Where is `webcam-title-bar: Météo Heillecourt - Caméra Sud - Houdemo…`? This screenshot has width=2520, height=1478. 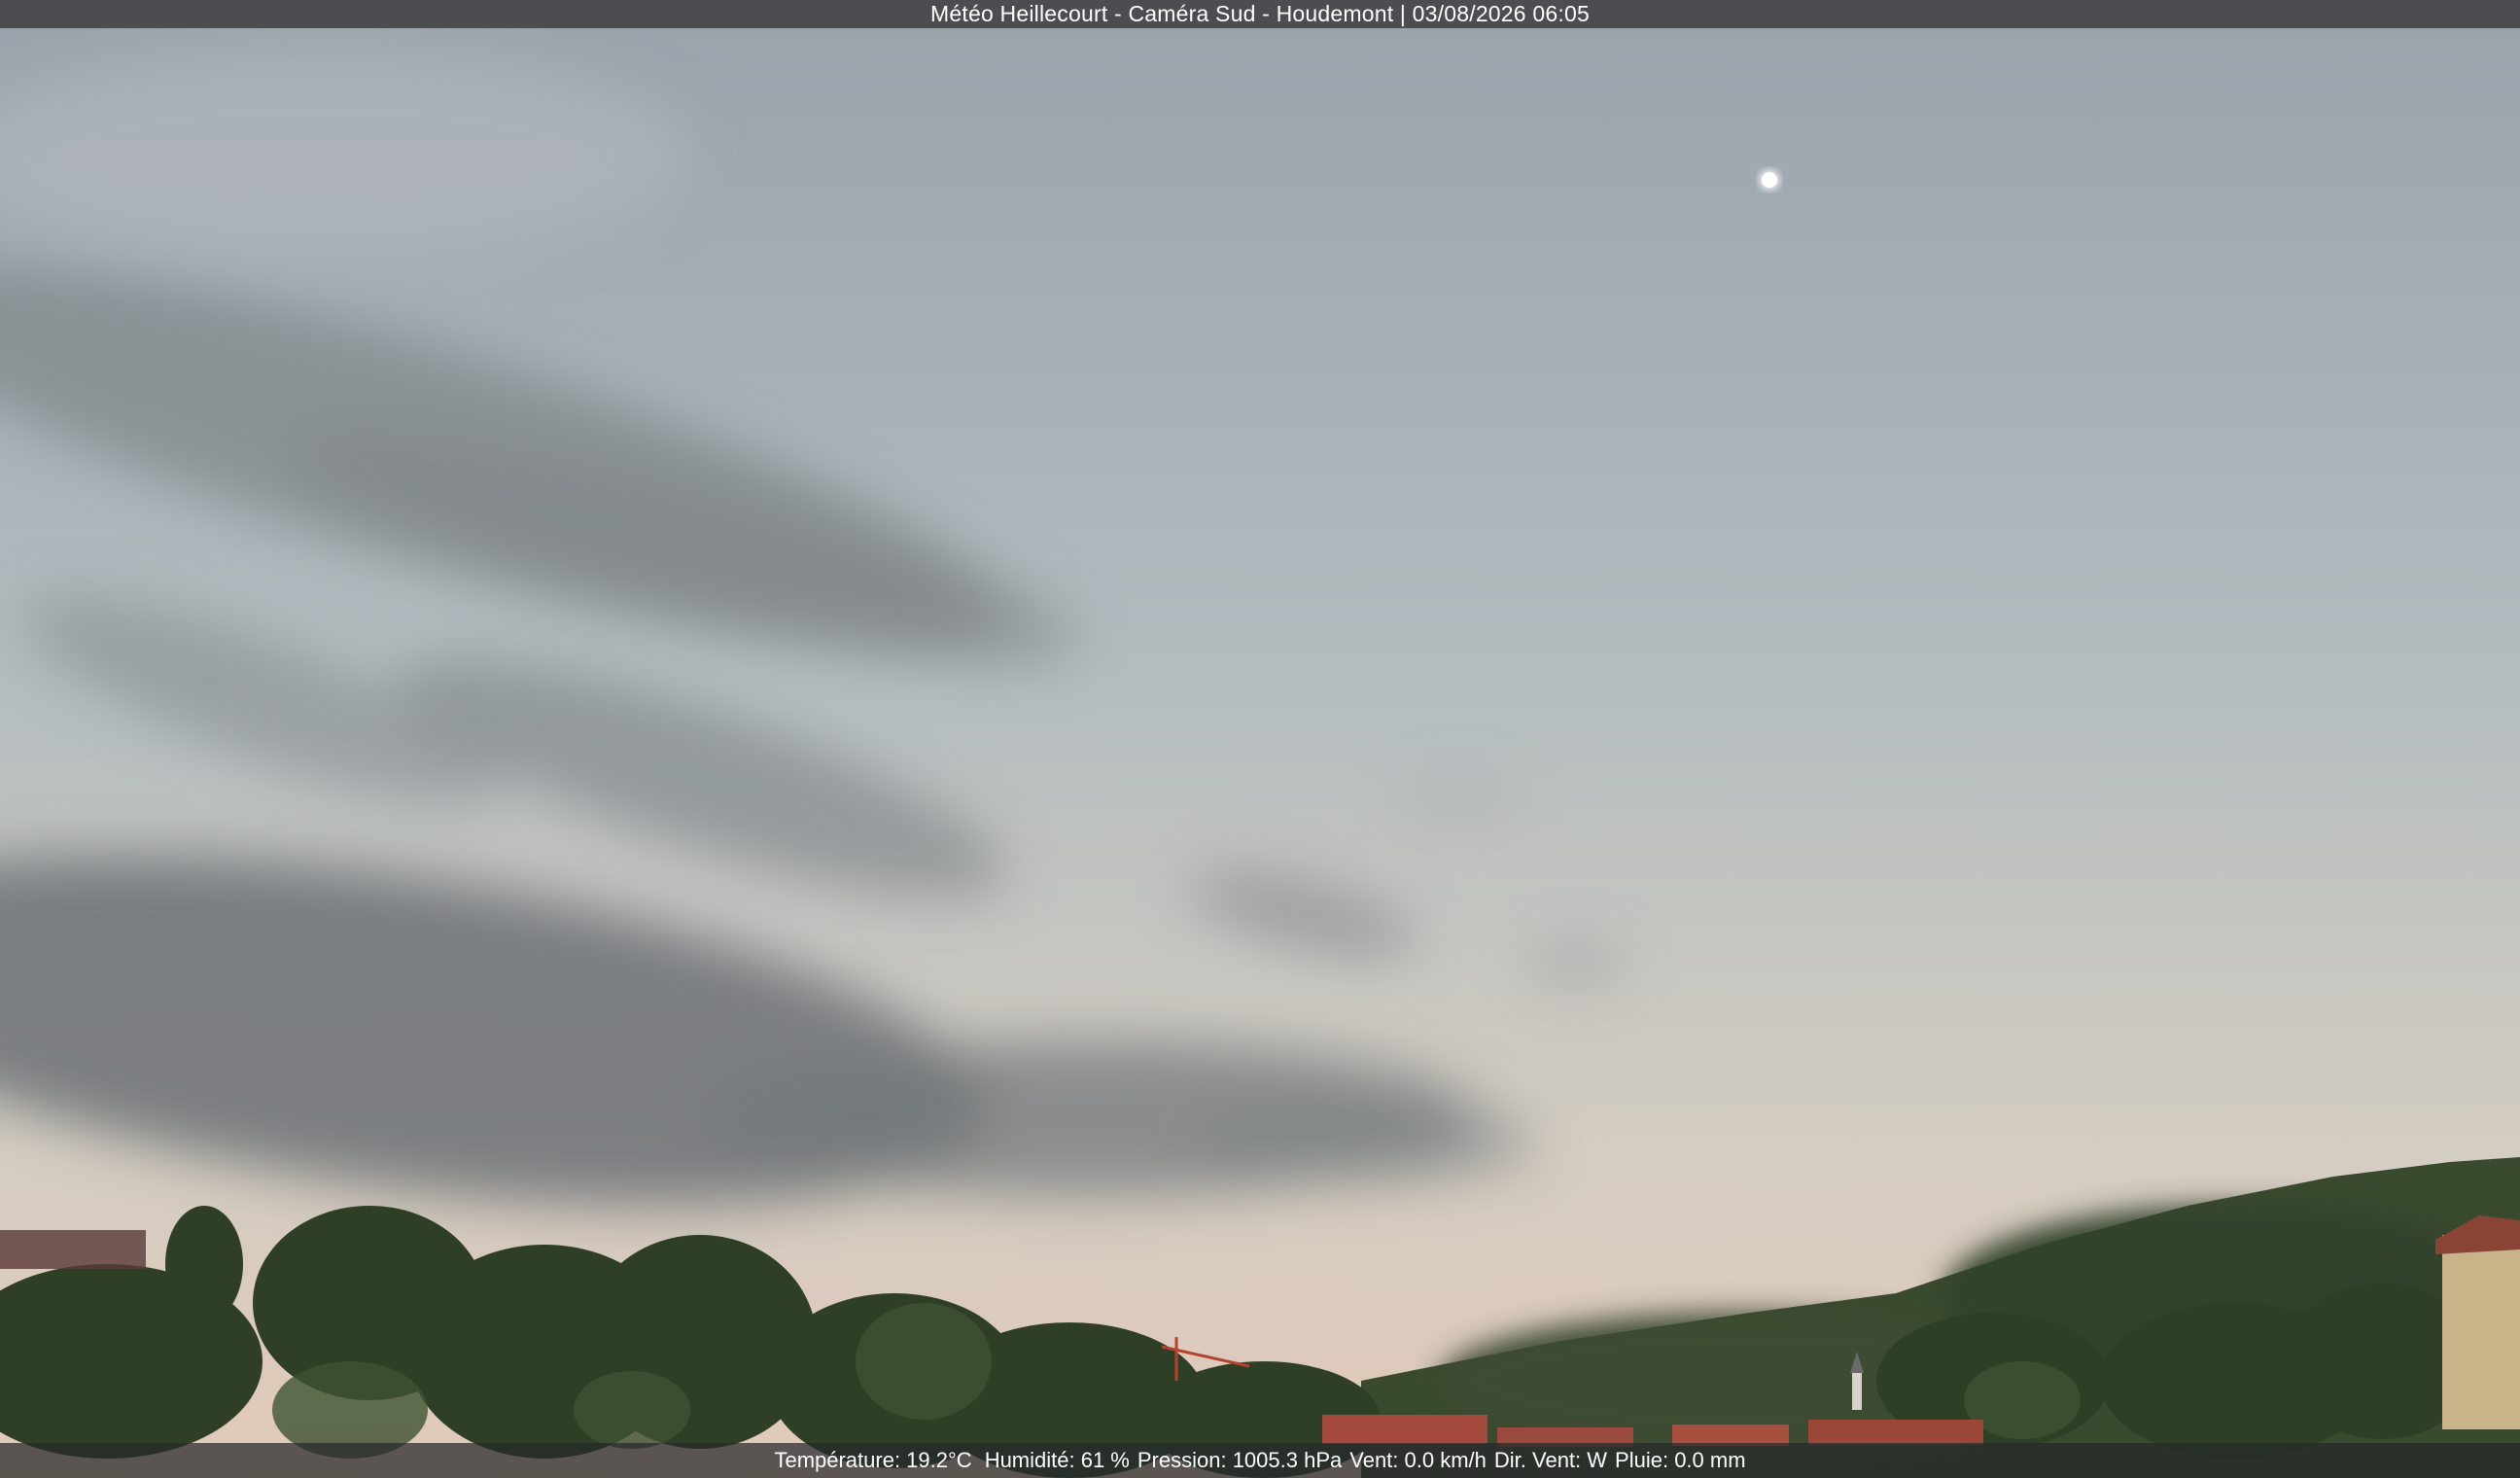
webcam-title-bar: Météo Heillecourt - Caméra Sud - Houdemo… is located at coordinates (1260, 14).